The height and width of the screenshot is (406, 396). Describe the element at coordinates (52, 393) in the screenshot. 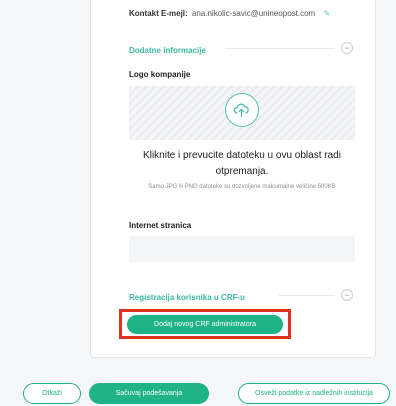

I see `cancel-button: Otkaži` at that location.